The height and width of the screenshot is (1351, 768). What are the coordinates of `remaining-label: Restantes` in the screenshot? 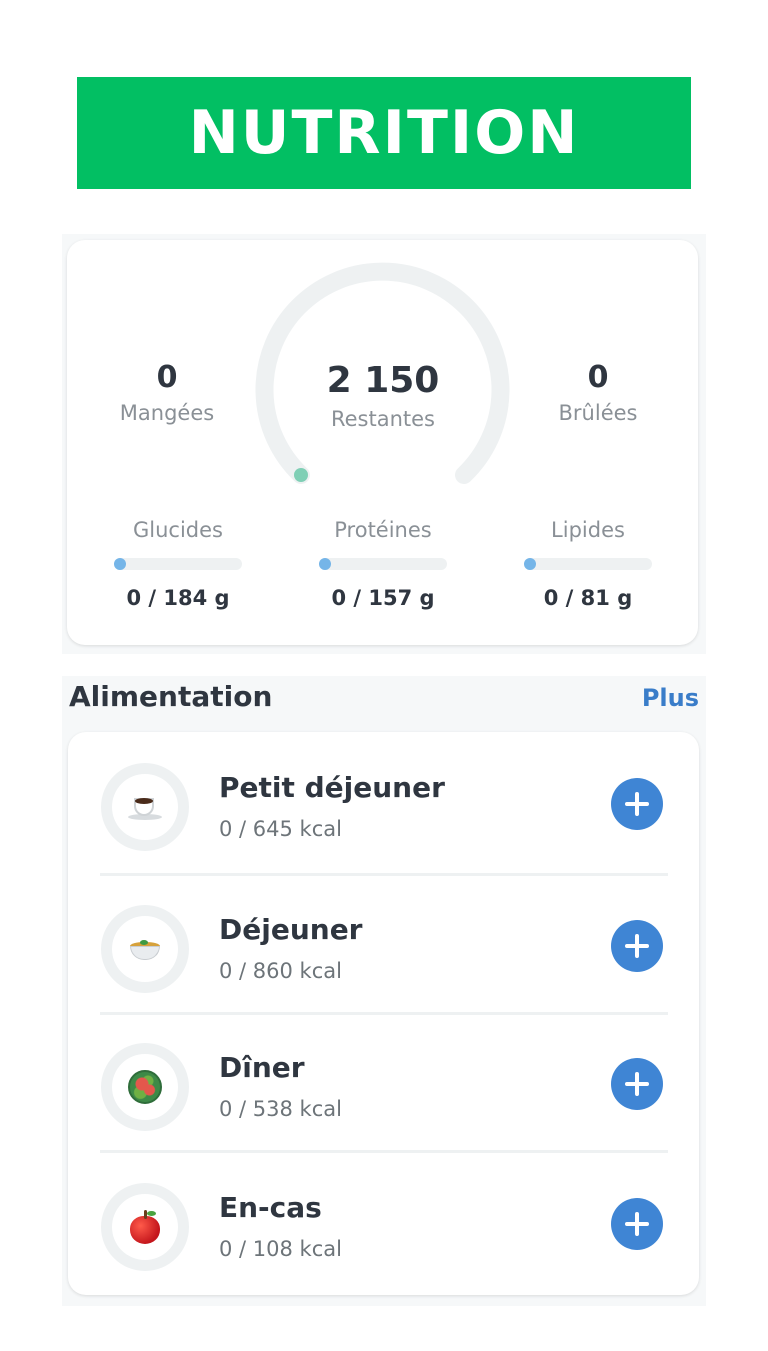 It's located at (382, 419).